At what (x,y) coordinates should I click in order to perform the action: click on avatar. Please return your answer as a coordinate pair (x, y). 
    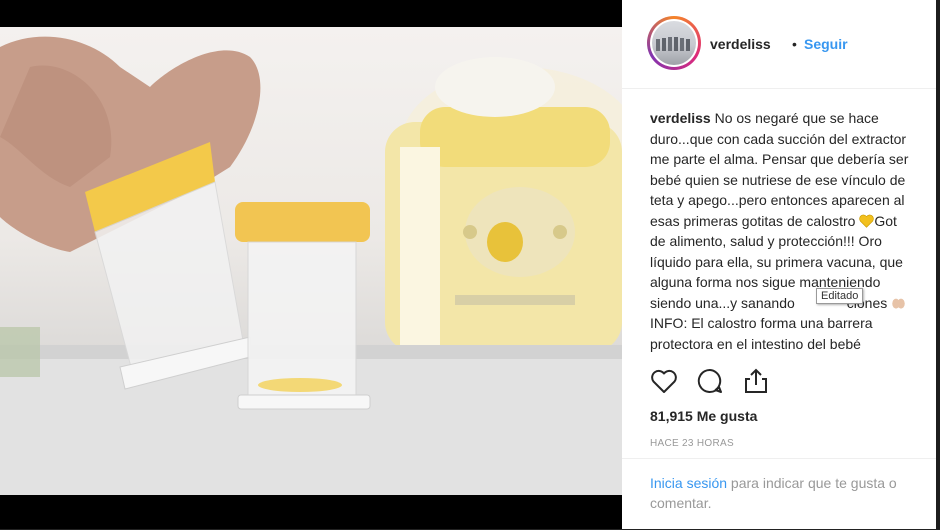
    Looking at the image, I should click on (674, 43).